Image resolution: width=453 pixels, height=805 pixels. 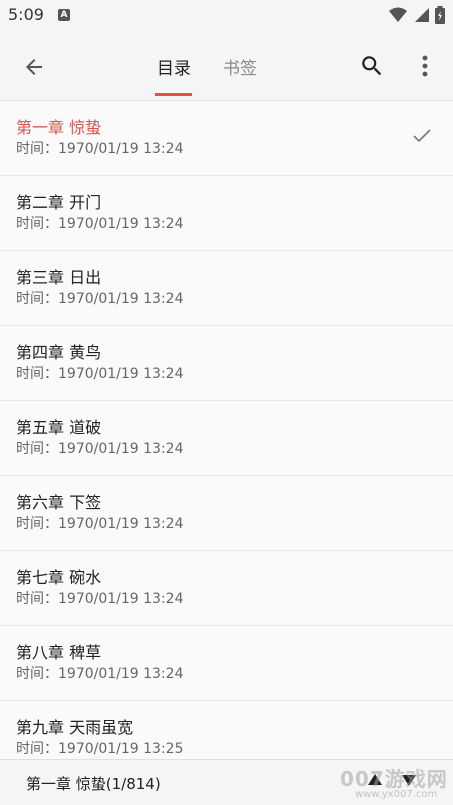 I want to click on tab-toc: 目录, so click(x=174, y=74).